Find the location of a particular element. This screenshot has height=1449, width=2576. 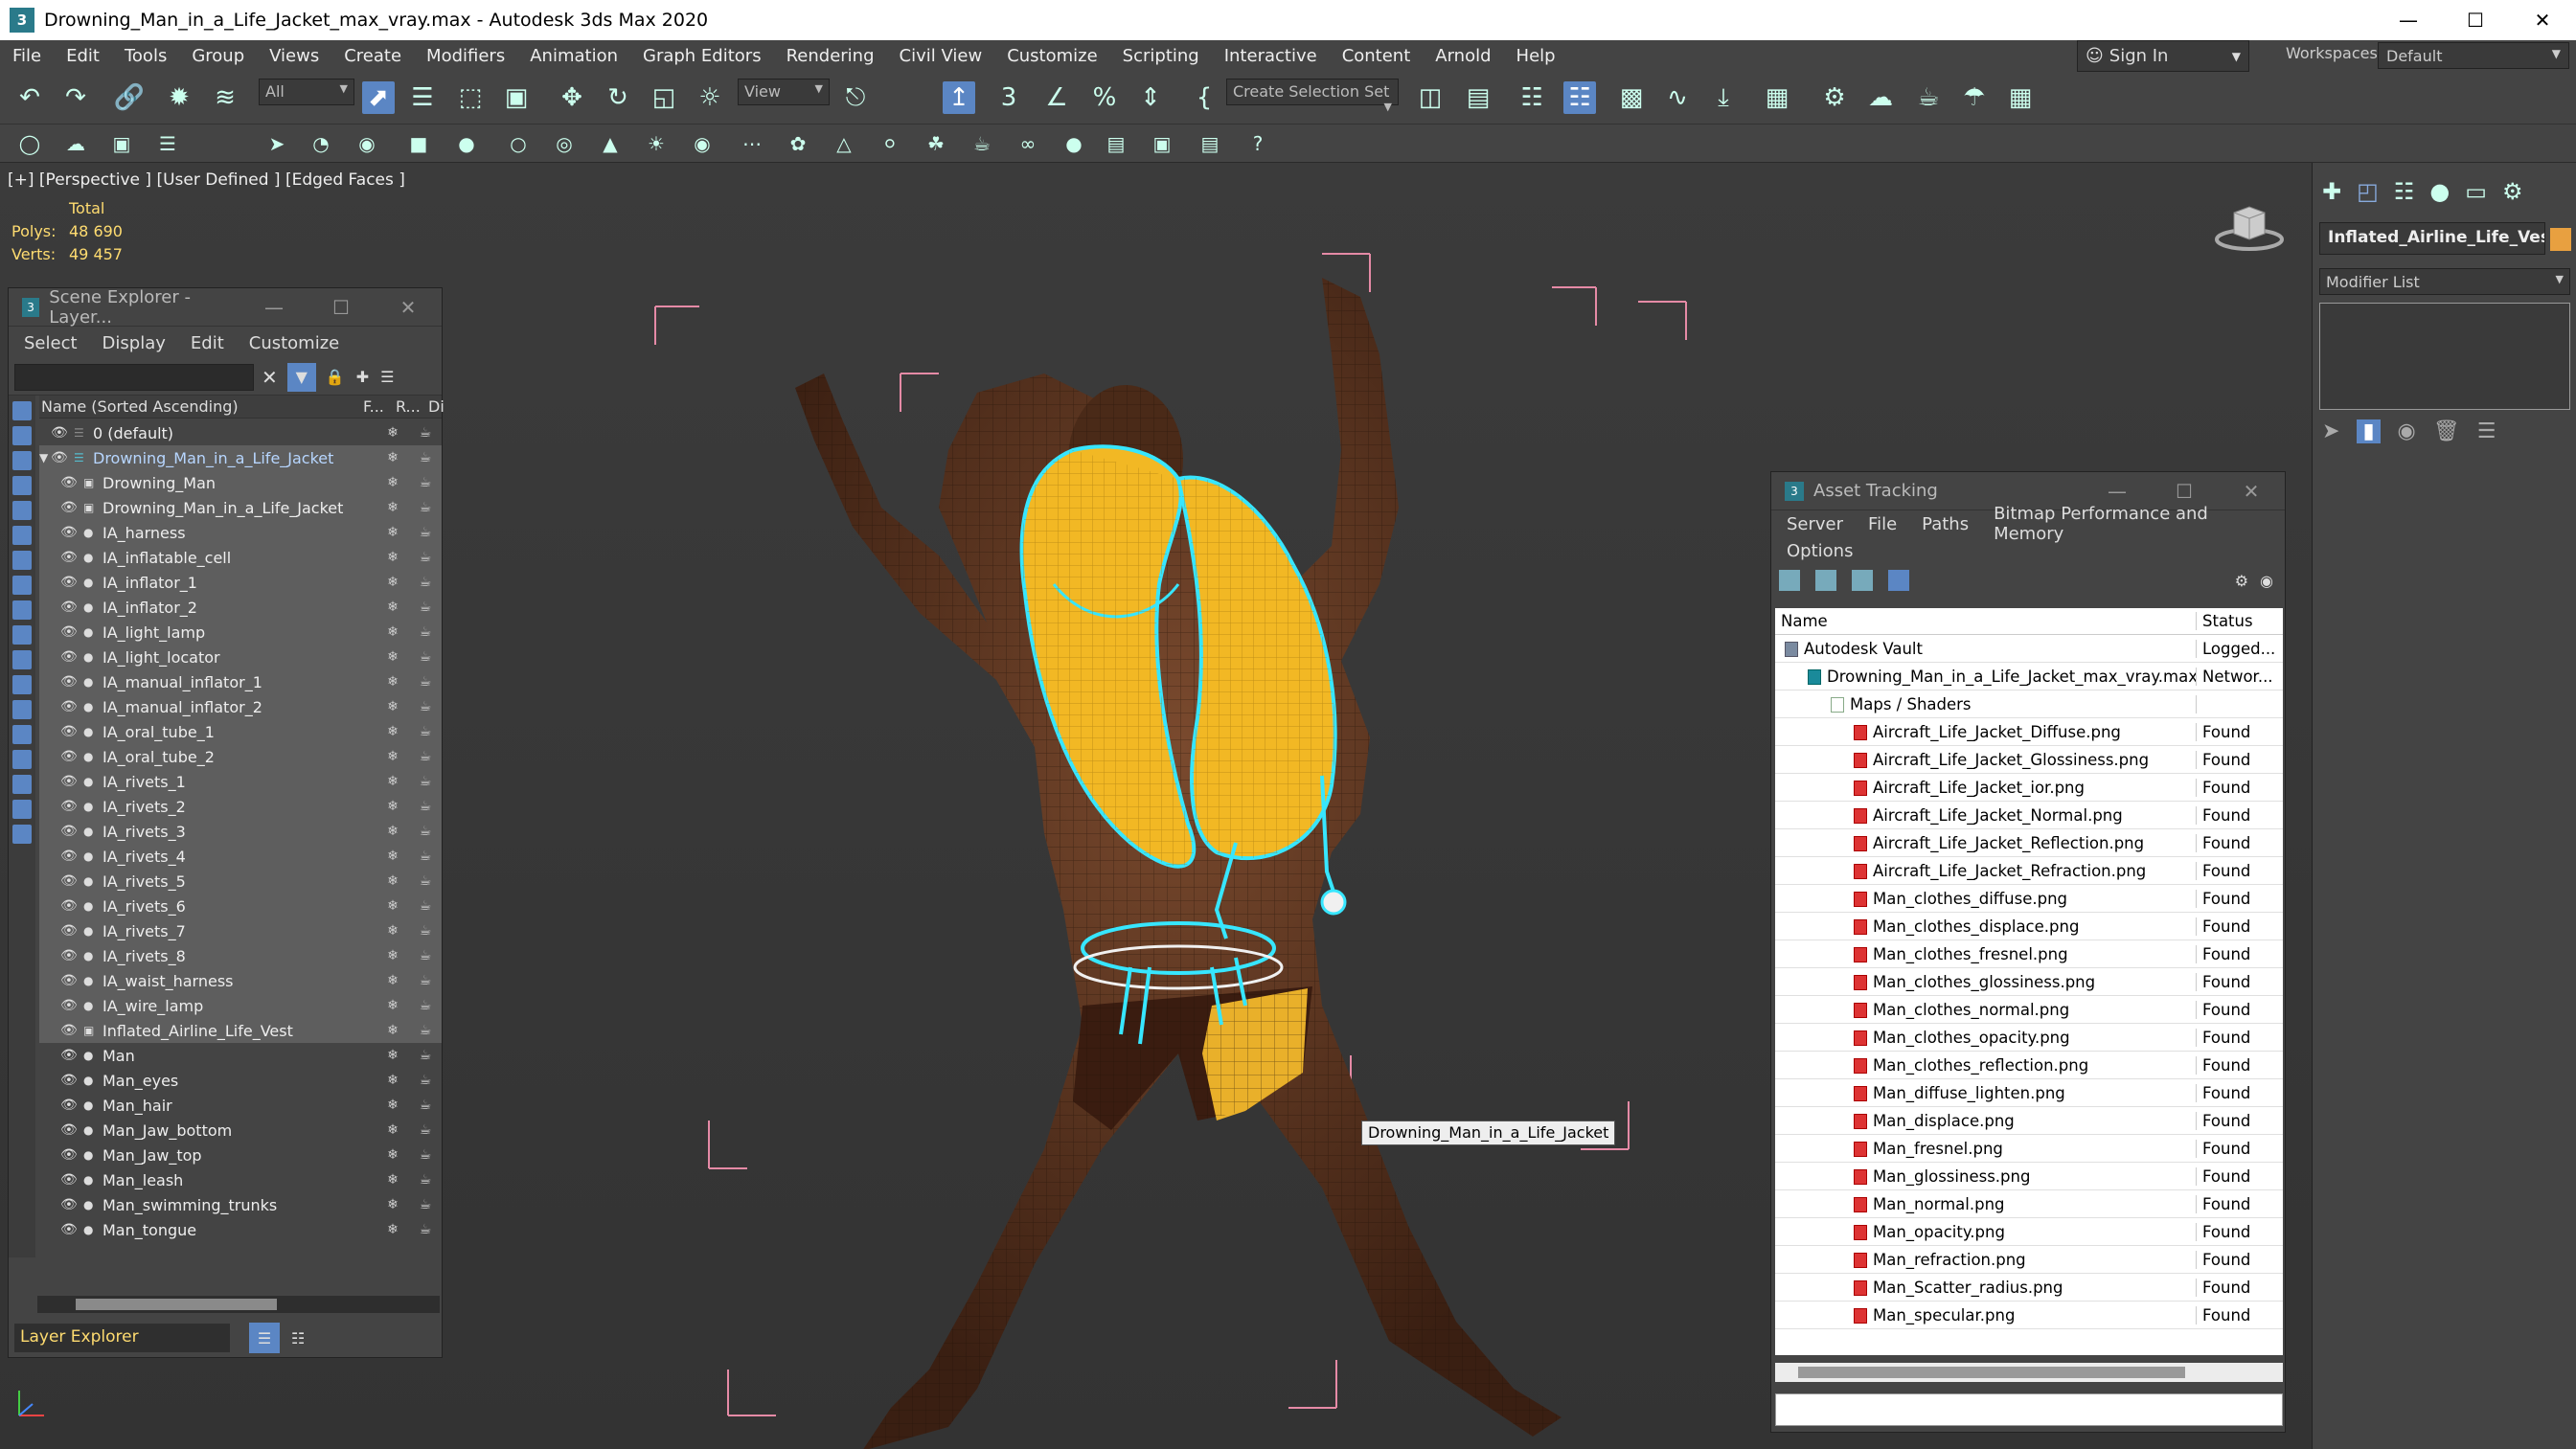

asset-table-scrollbar is located at coordinates (2029, 1372).